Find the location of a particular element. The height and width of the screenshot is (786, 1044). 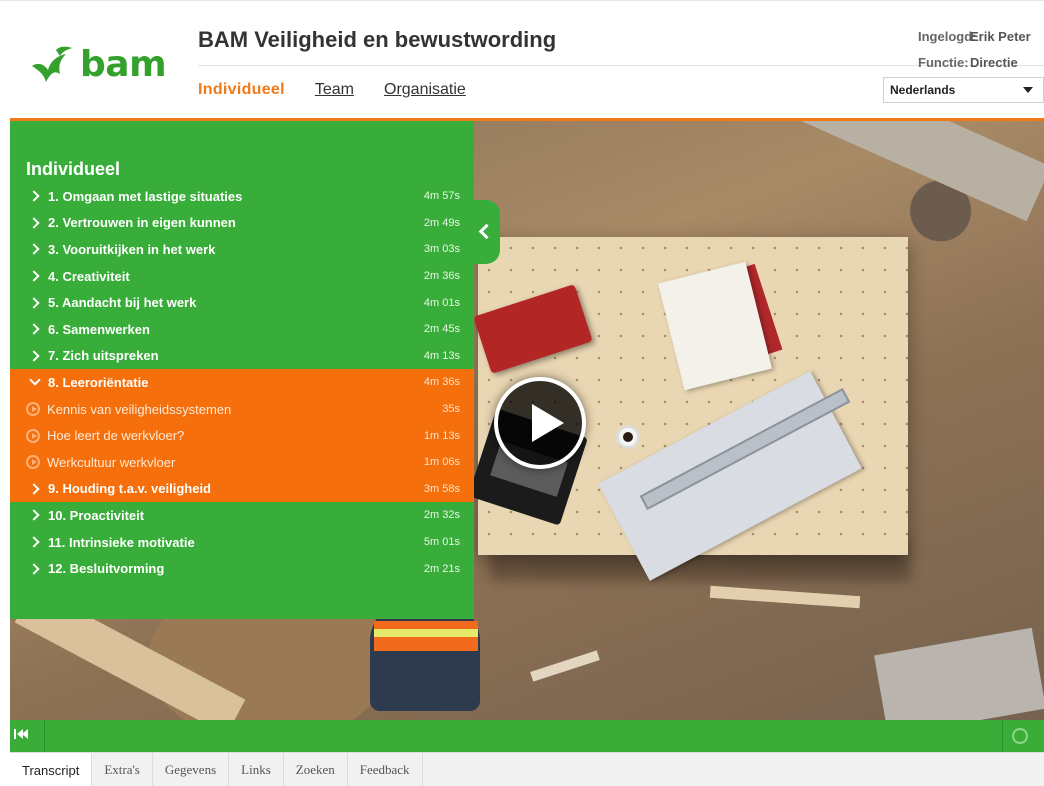

tab-transcript: Transcript is located at coordinates (51, 769).